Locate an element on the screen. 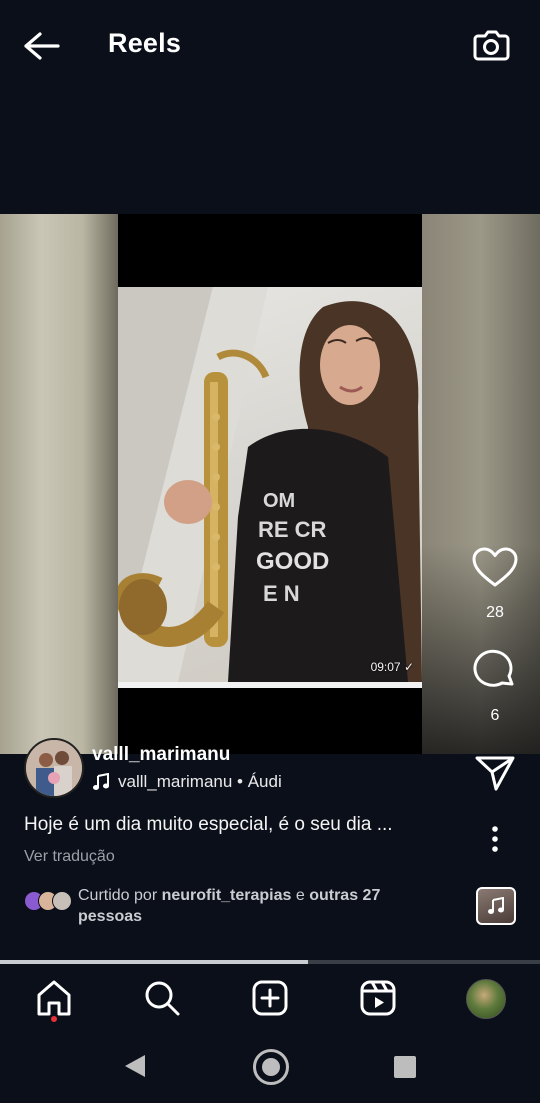  video-frame-border is located at coordinates (270, 685).